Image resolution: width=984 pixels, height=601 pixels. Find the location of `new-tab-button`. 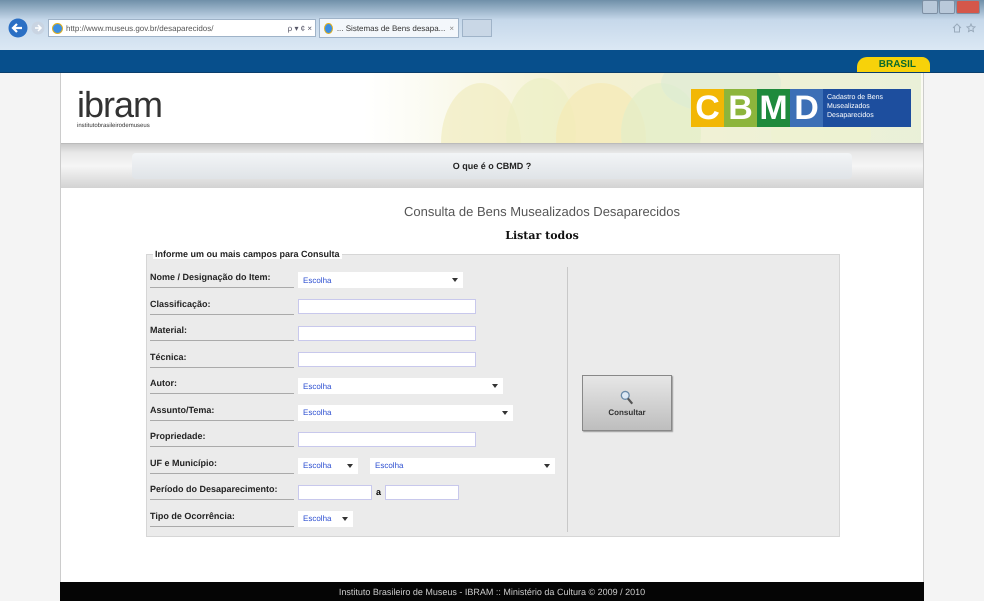

new-tab-button is located at coordinates (477, 28).